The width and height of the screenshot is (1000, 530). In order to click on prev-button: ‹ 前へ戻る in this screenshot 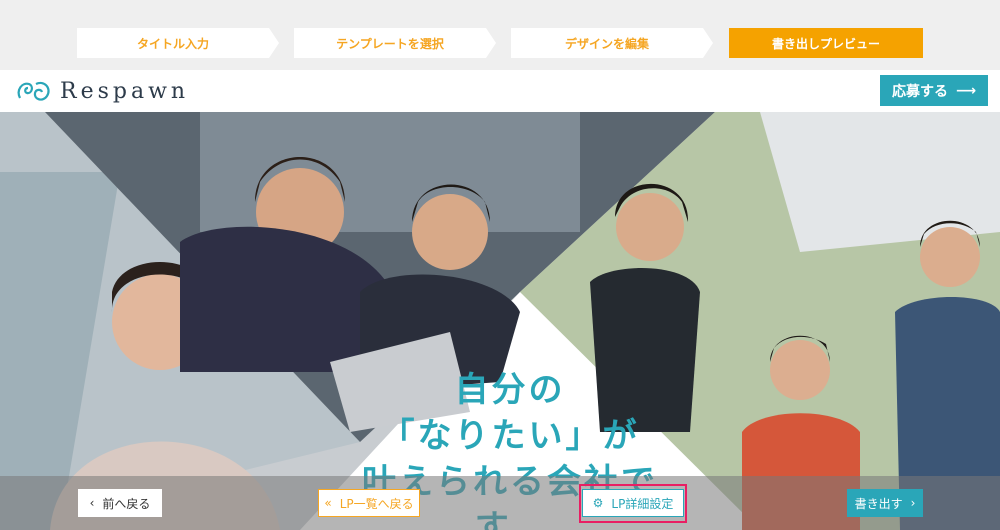, I will do `click(120, 503)`.